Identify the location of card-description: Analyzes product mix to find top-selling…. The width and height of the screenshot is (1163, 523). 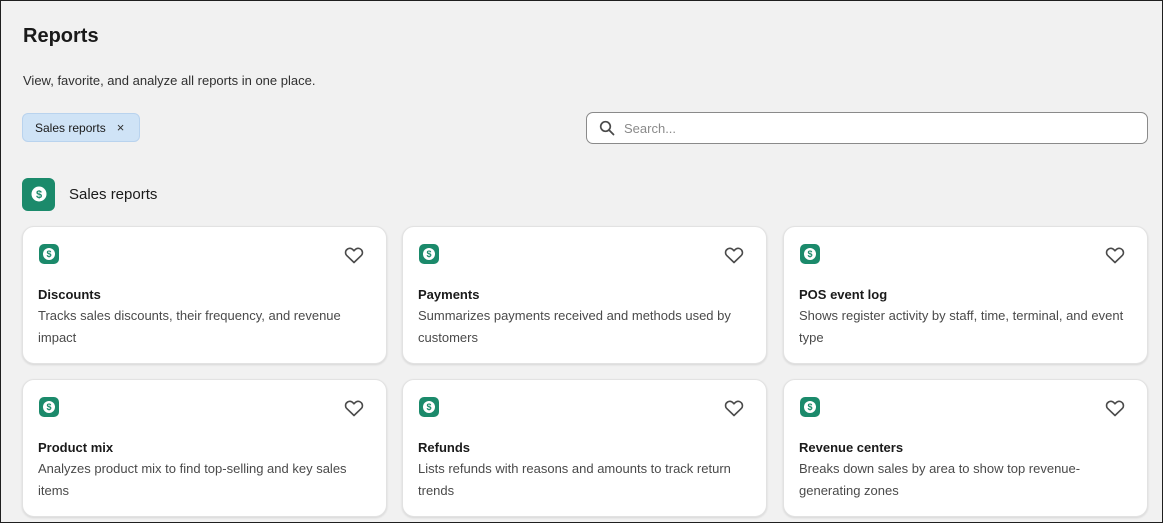
(192, 479).